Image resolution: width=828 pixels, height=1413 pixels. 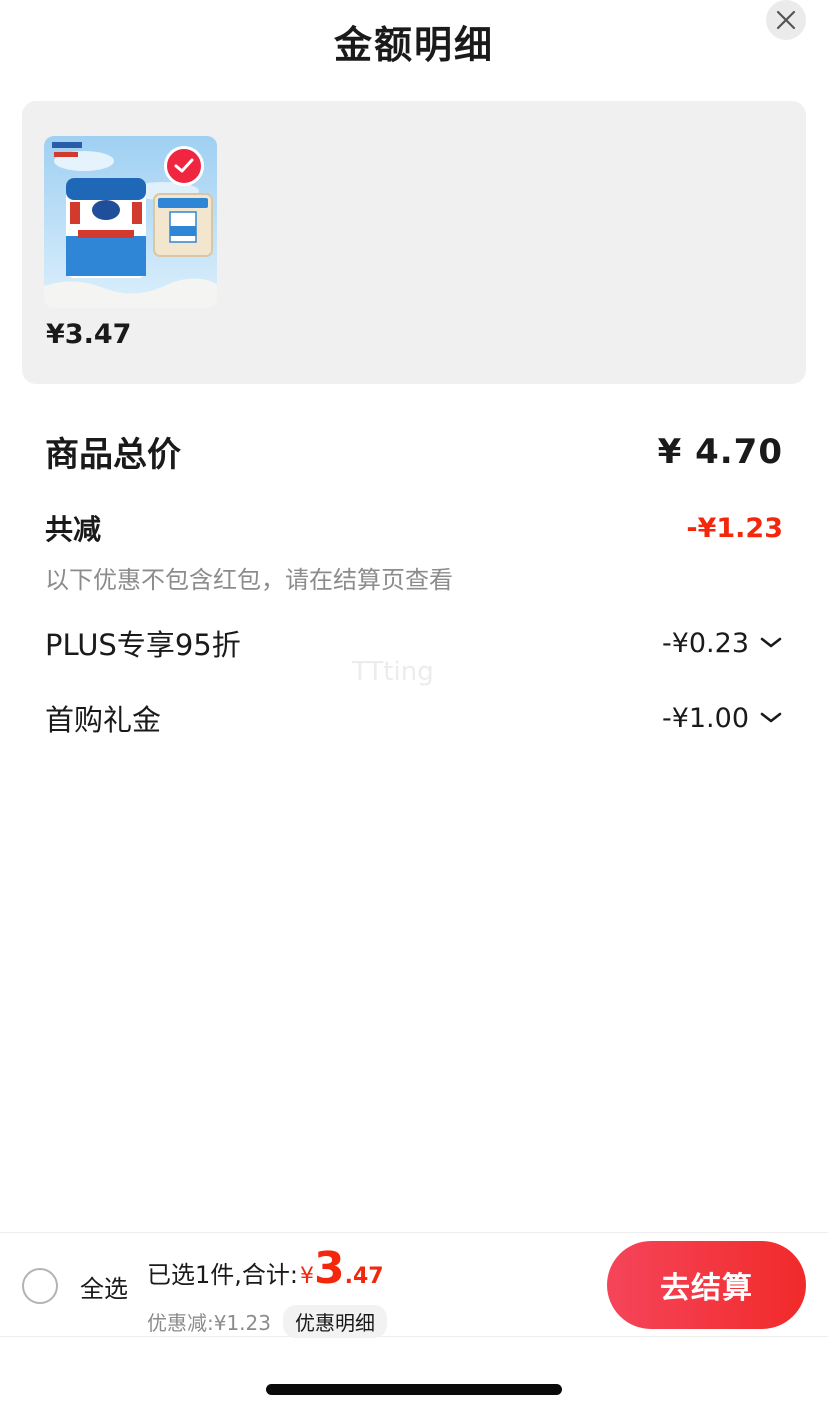 I want to click on discount-value: -¥0.23, so click(x=705, y=643).